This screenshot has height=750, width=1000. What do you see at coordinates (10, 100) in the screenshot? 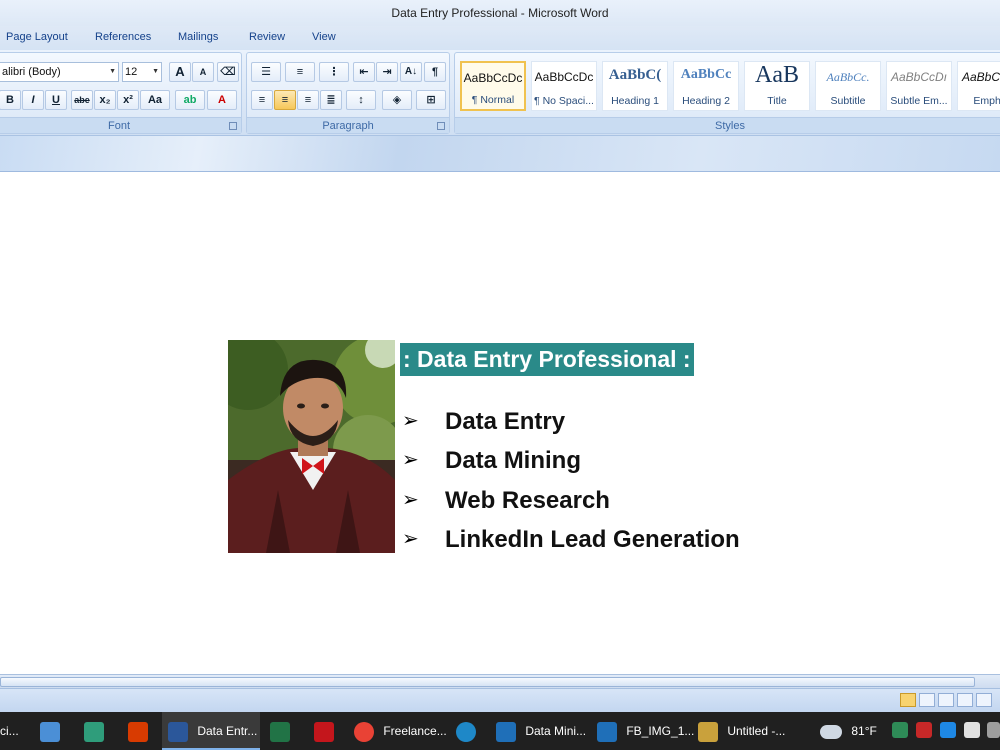
I see `bold-button: B` at bounding box center [10, 100].